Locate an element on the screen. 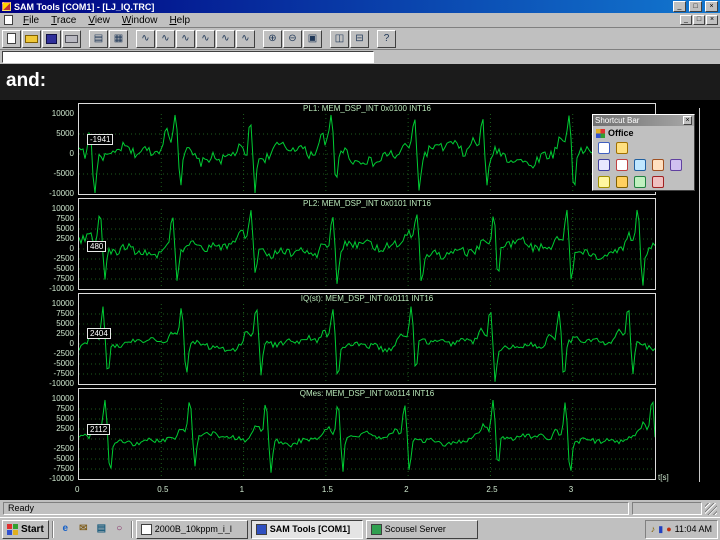  open-button is located at coordinates (31, 38).